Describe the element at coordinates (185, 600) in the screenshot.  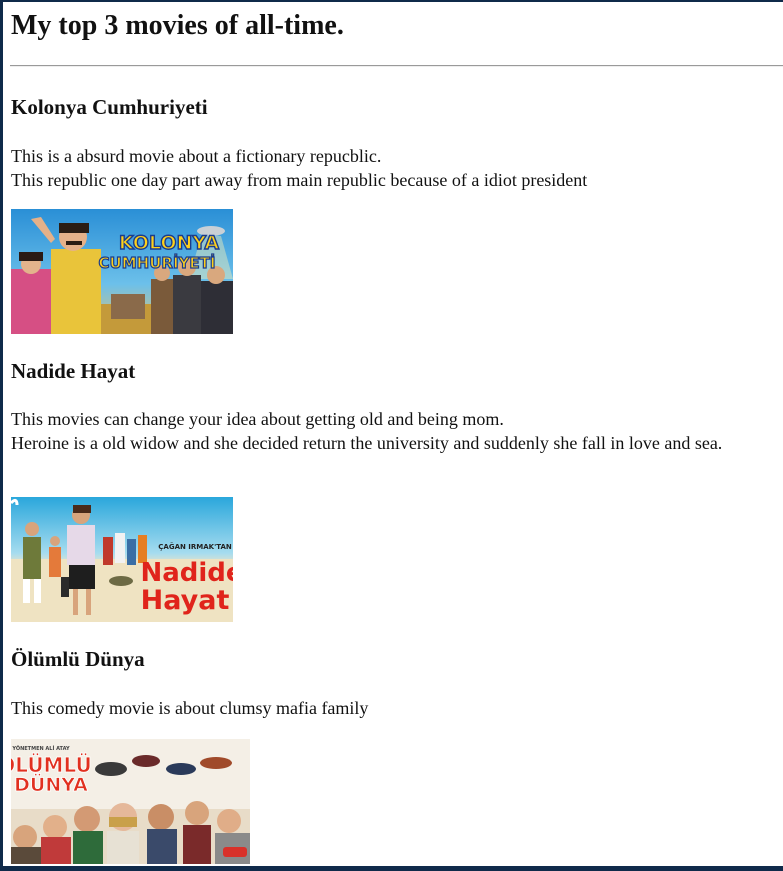
I see `poster-title-line: Hayat` at that location.